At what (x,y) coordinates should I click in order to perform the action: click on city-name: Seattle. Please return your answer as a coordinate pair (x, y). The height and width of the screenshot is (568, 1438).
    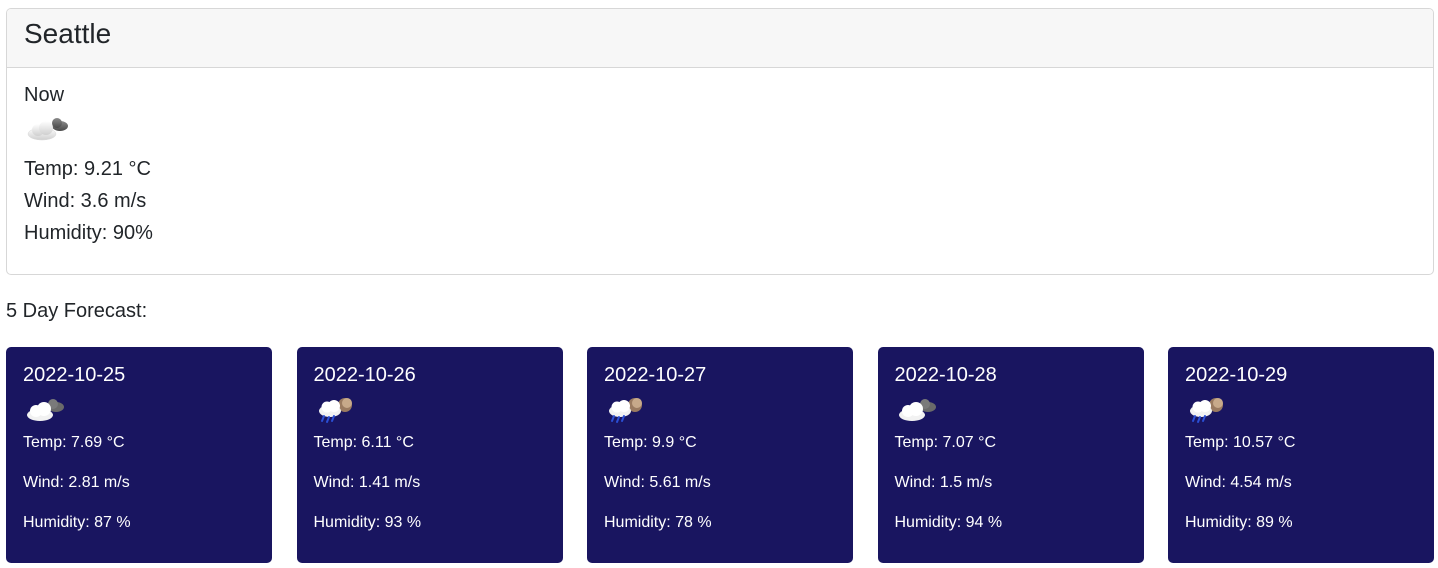
    Looking at the image, I should click on (68, 33).